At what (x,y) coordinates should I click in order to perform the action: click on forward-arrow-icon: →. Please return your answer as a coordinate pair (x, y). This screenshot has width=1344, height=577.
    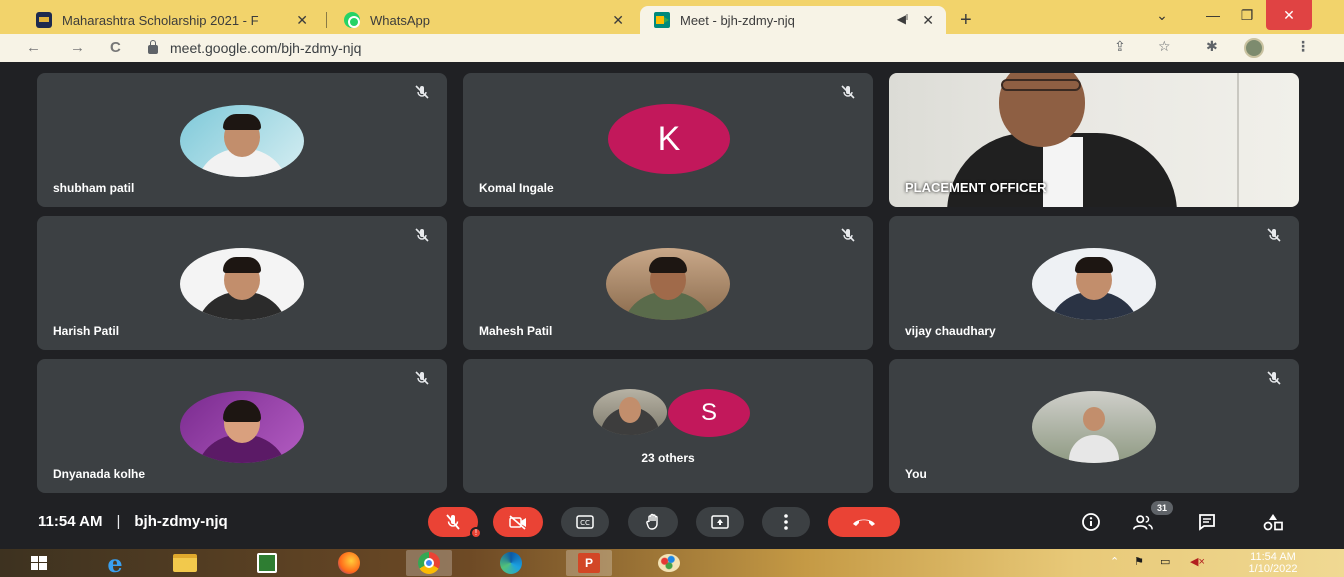
    Looking at the image, I should click on (77, 47).